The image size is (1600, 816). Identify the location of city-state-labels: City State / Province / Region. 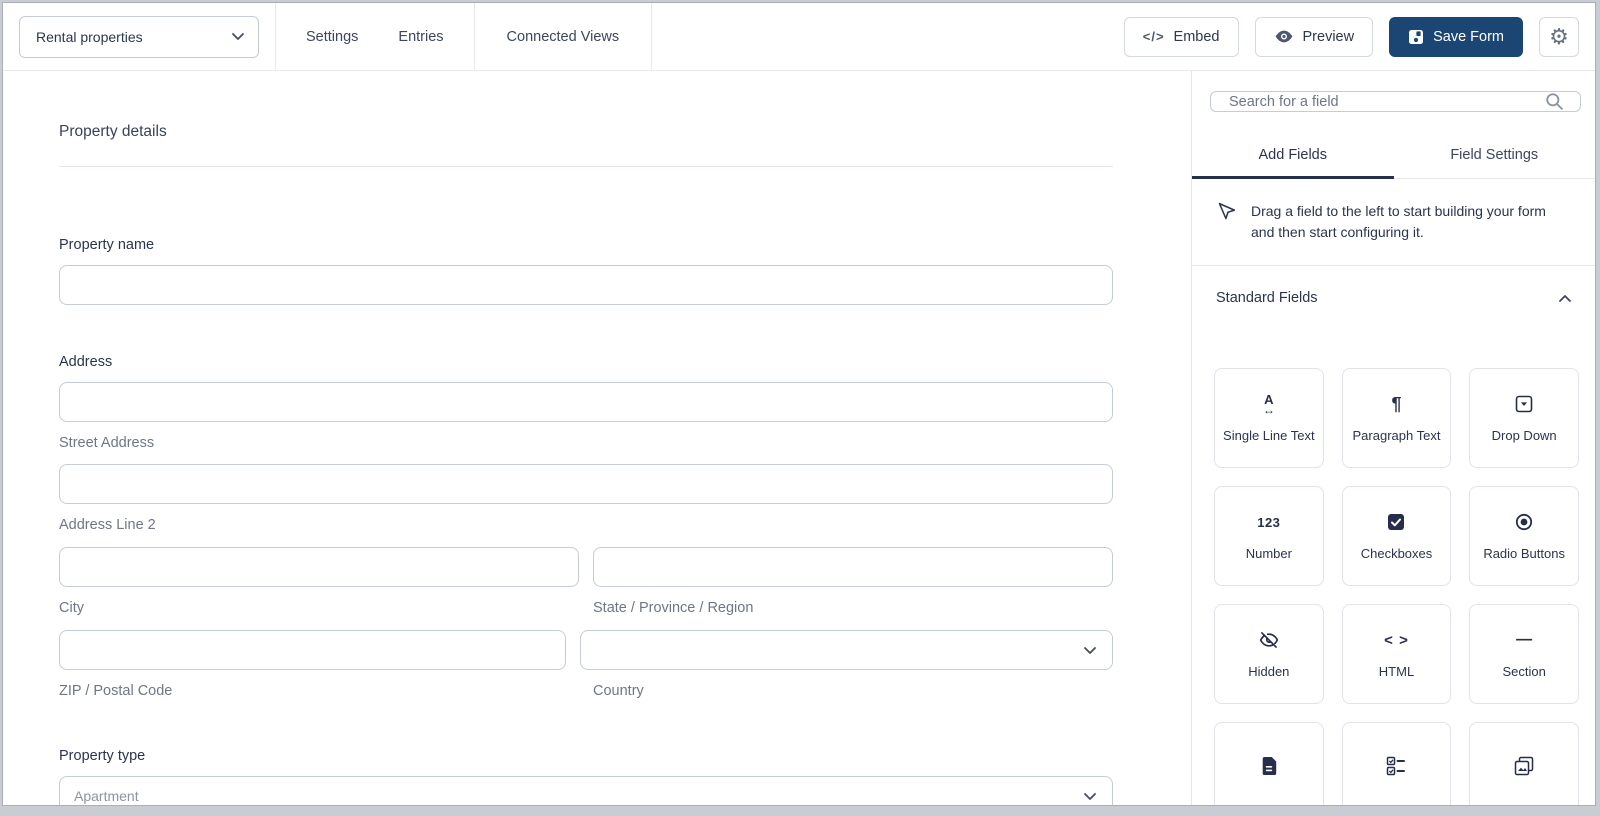
(586, 608).